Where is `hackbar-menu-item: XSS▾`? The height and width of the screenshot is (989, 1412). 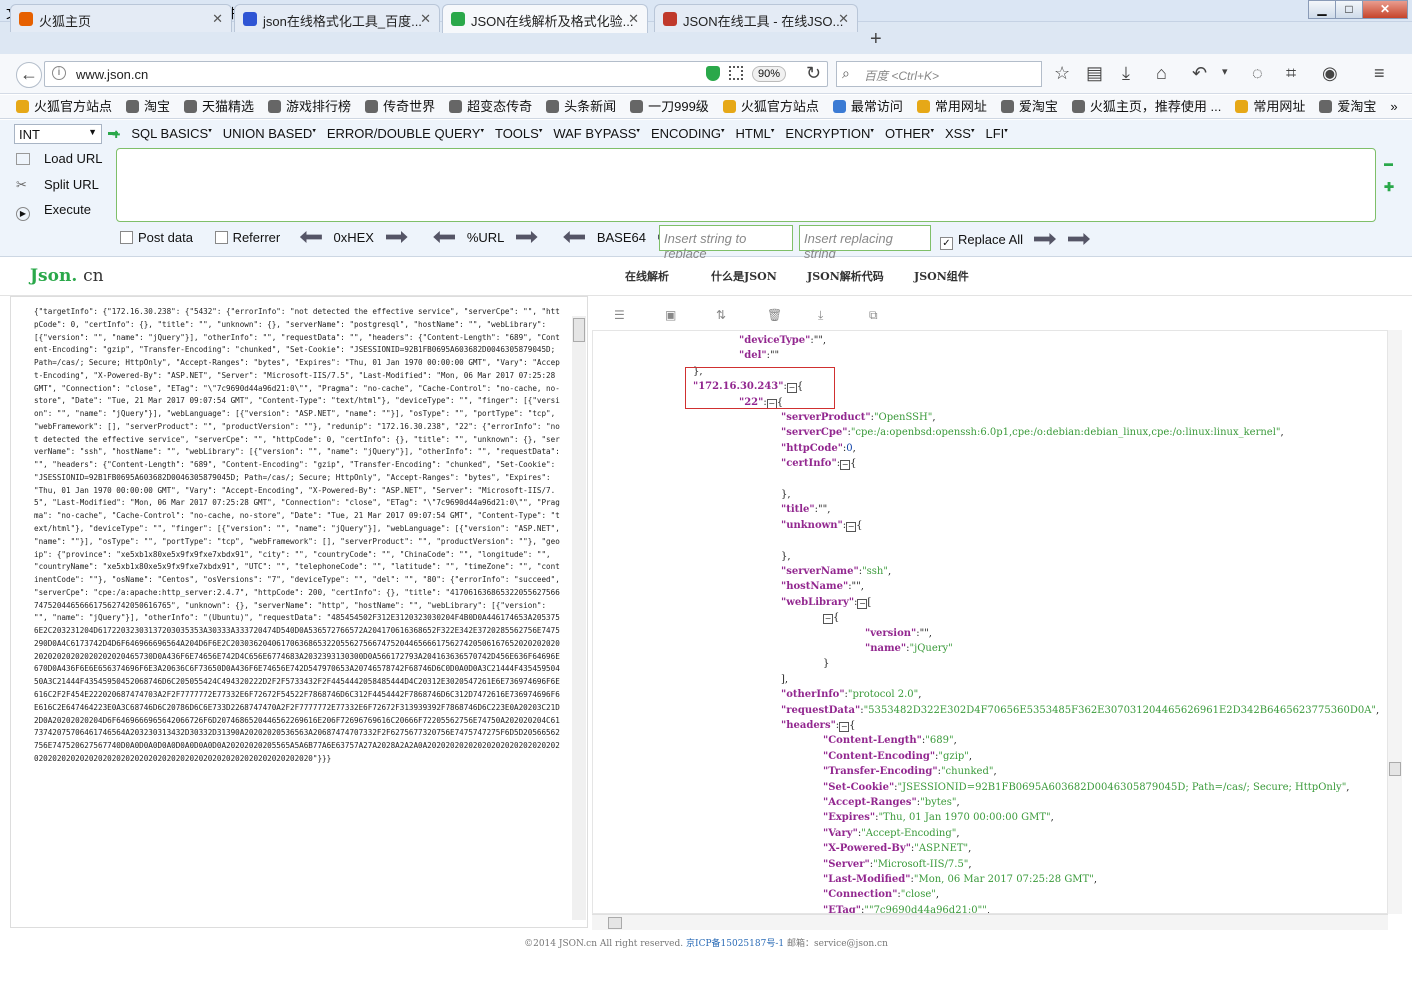
hackbar-menu-item: XSS▾ is located at coordinates (960, 133).